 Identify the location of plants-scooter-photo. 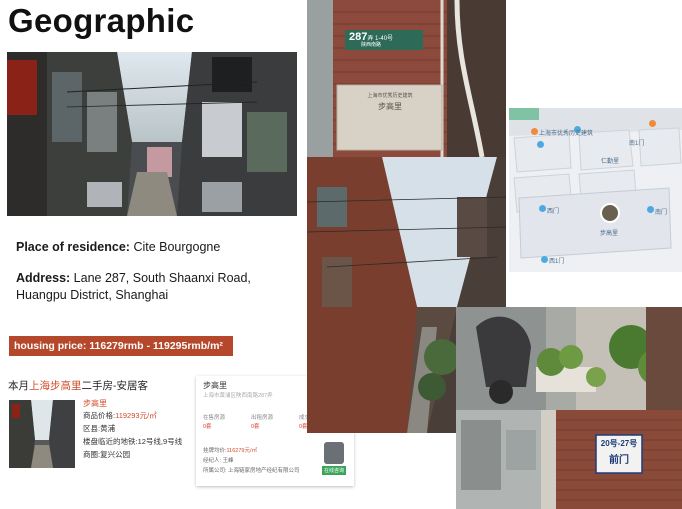
(569, 358).